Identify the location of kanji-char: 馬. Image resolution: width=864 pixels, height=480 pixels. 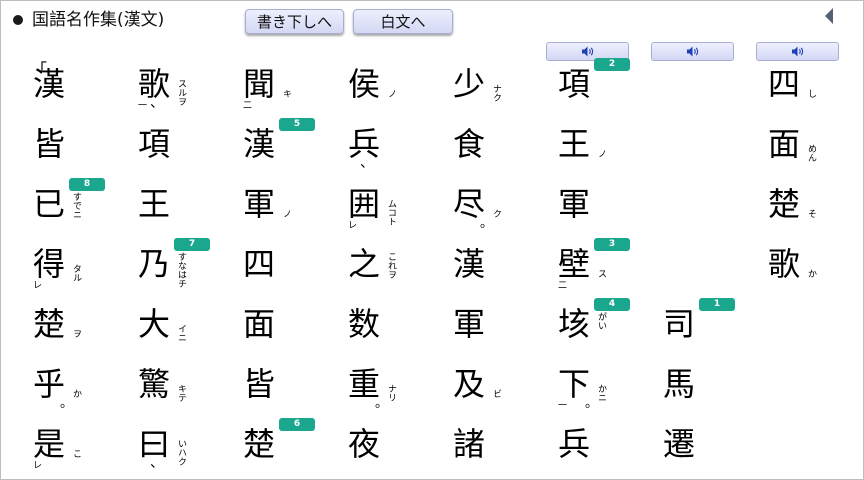
(678, 384).